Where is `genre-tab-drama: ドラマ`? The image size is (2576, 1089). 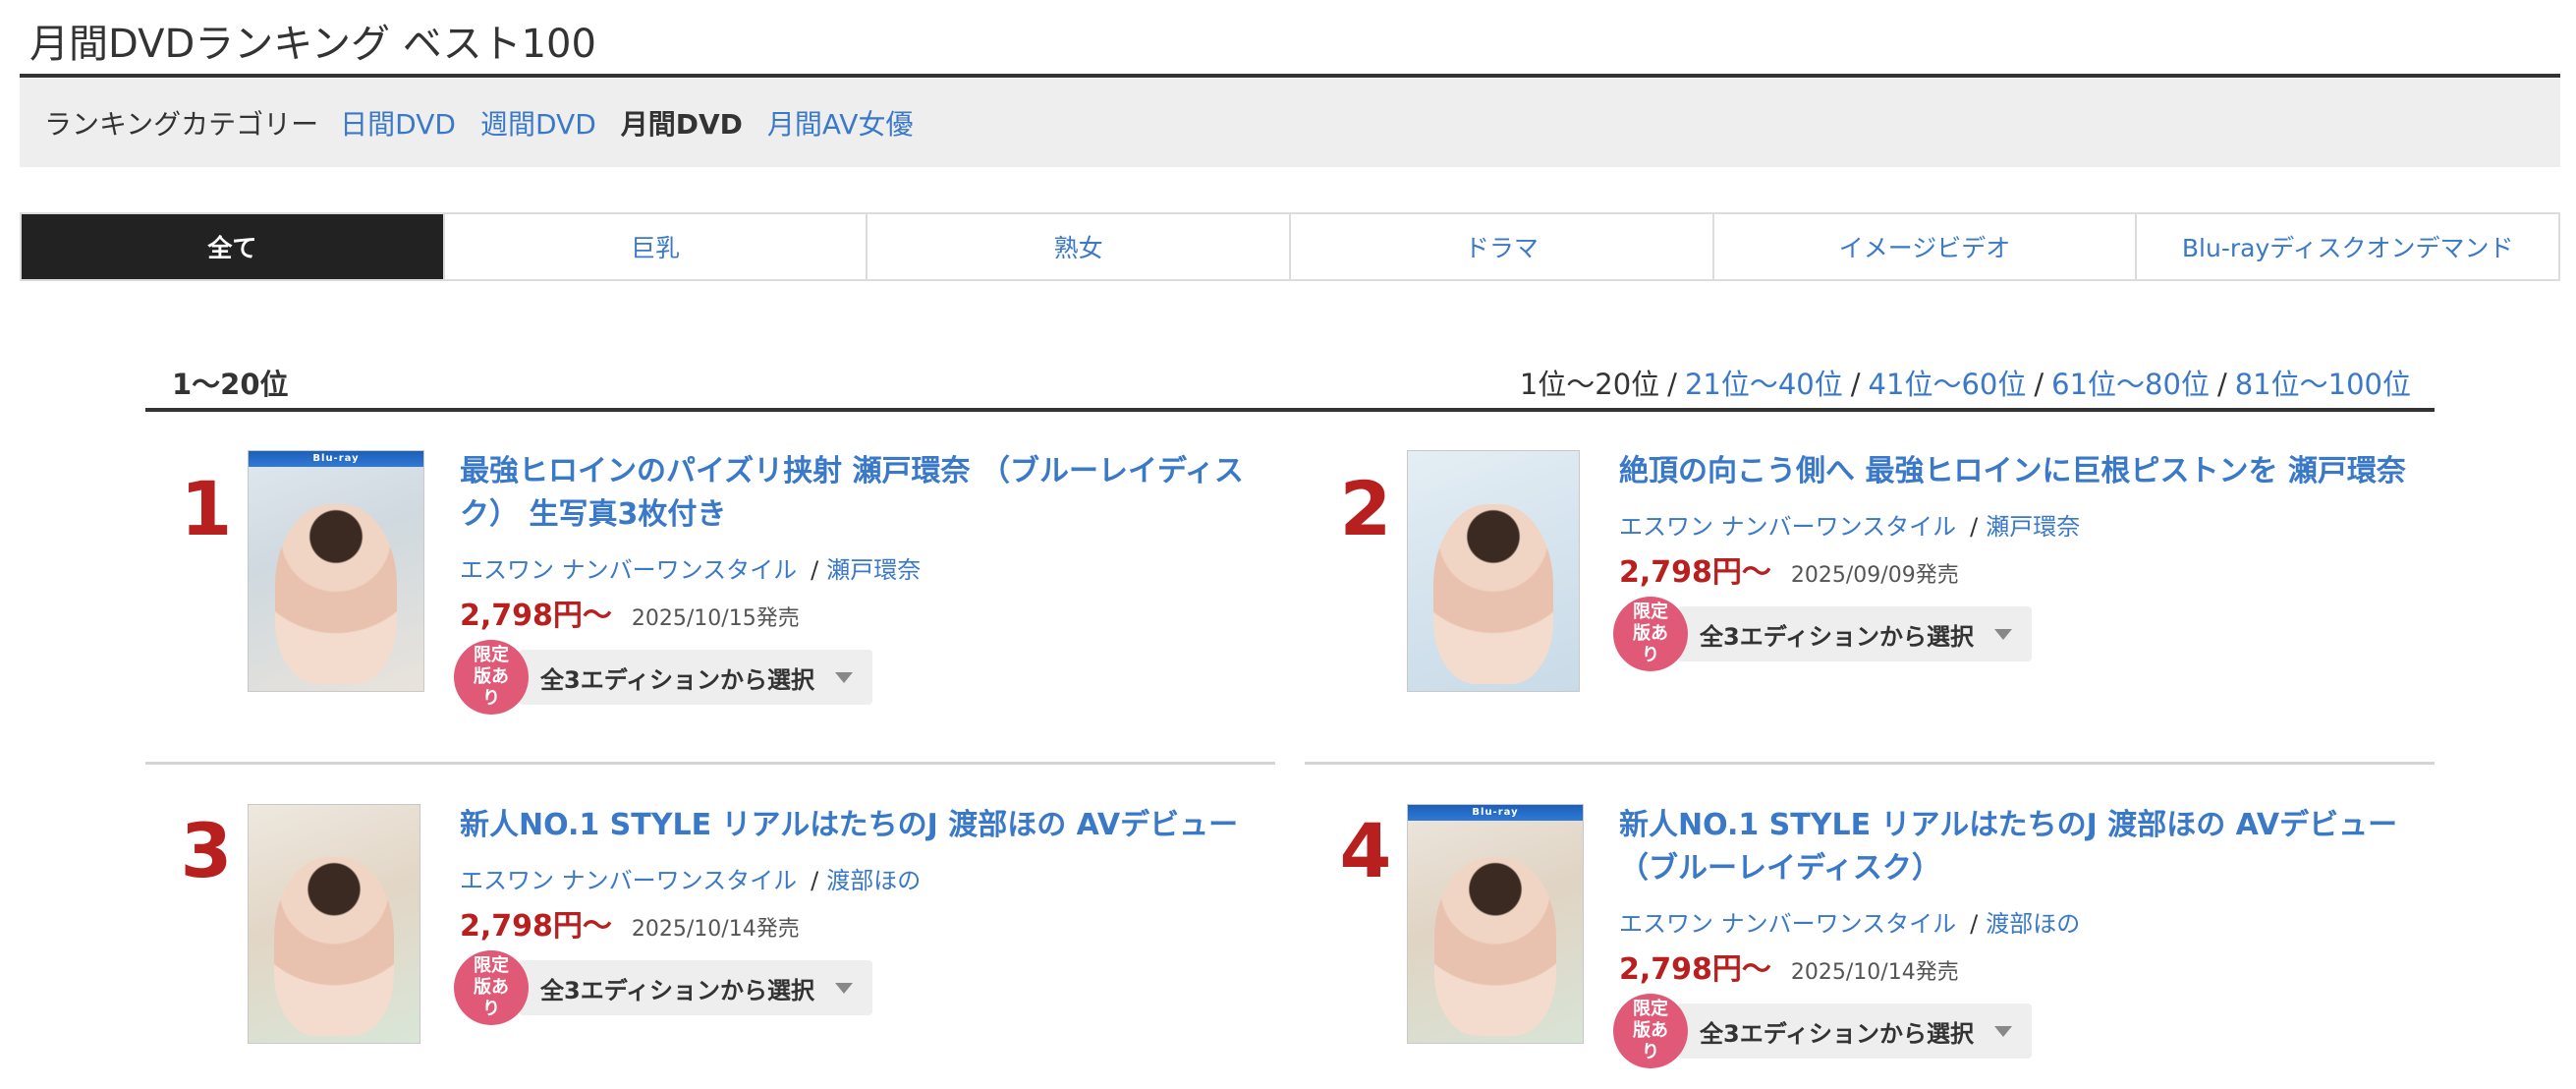 genre-tab-drama: ドラマ is located at coordinates (1500, 246).